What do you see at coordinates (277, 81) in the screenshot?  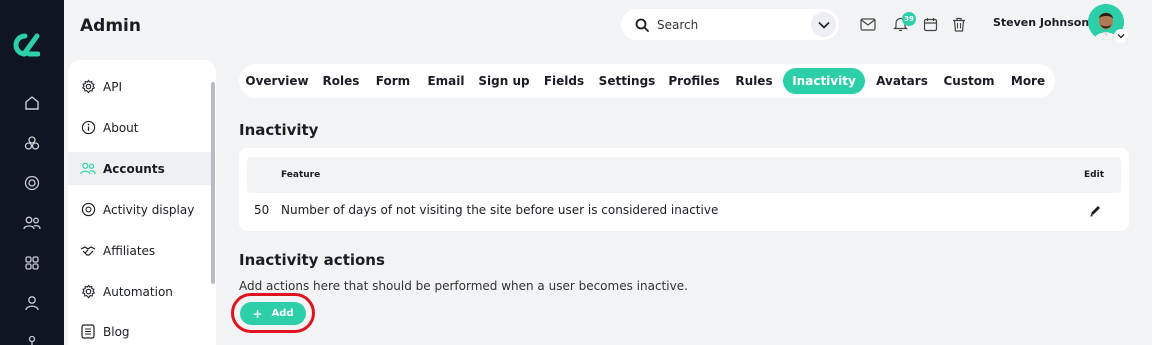 I see `tab-overview: Overview` at bounding box center [277, 81].